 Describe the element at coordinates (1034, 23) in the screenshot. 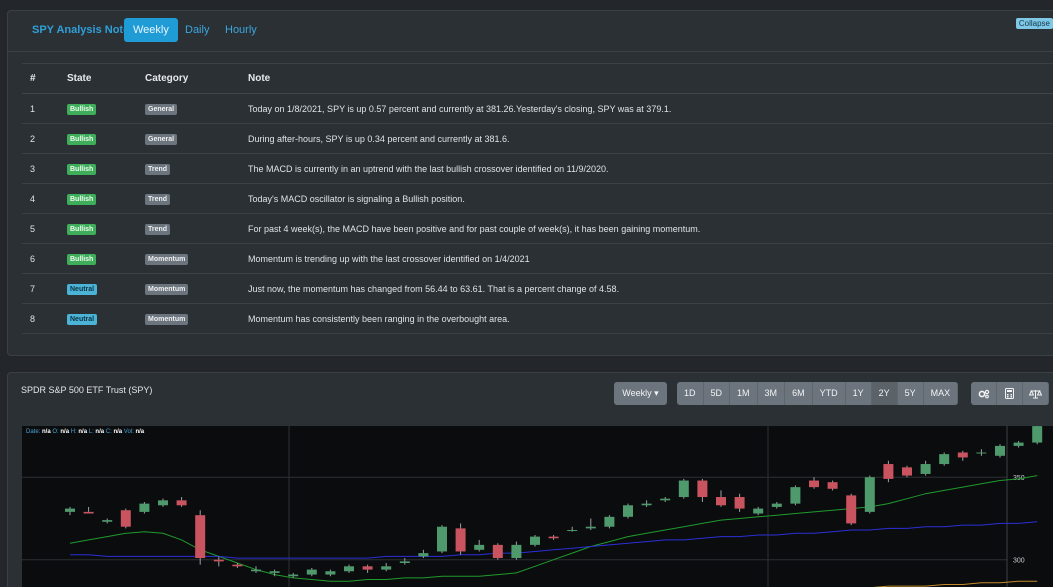

I see `collapse-button: Collapse` at that location.